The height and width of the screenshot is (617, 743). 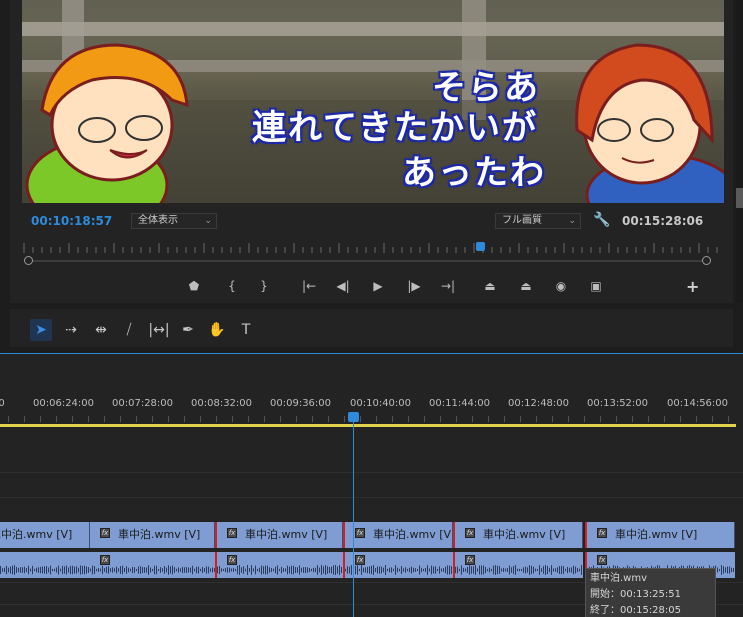 What do you see at coordinates (41, 330) in the screenshot?
I see `selection-tool-icon: ➤` at bounding box center [41, 330].